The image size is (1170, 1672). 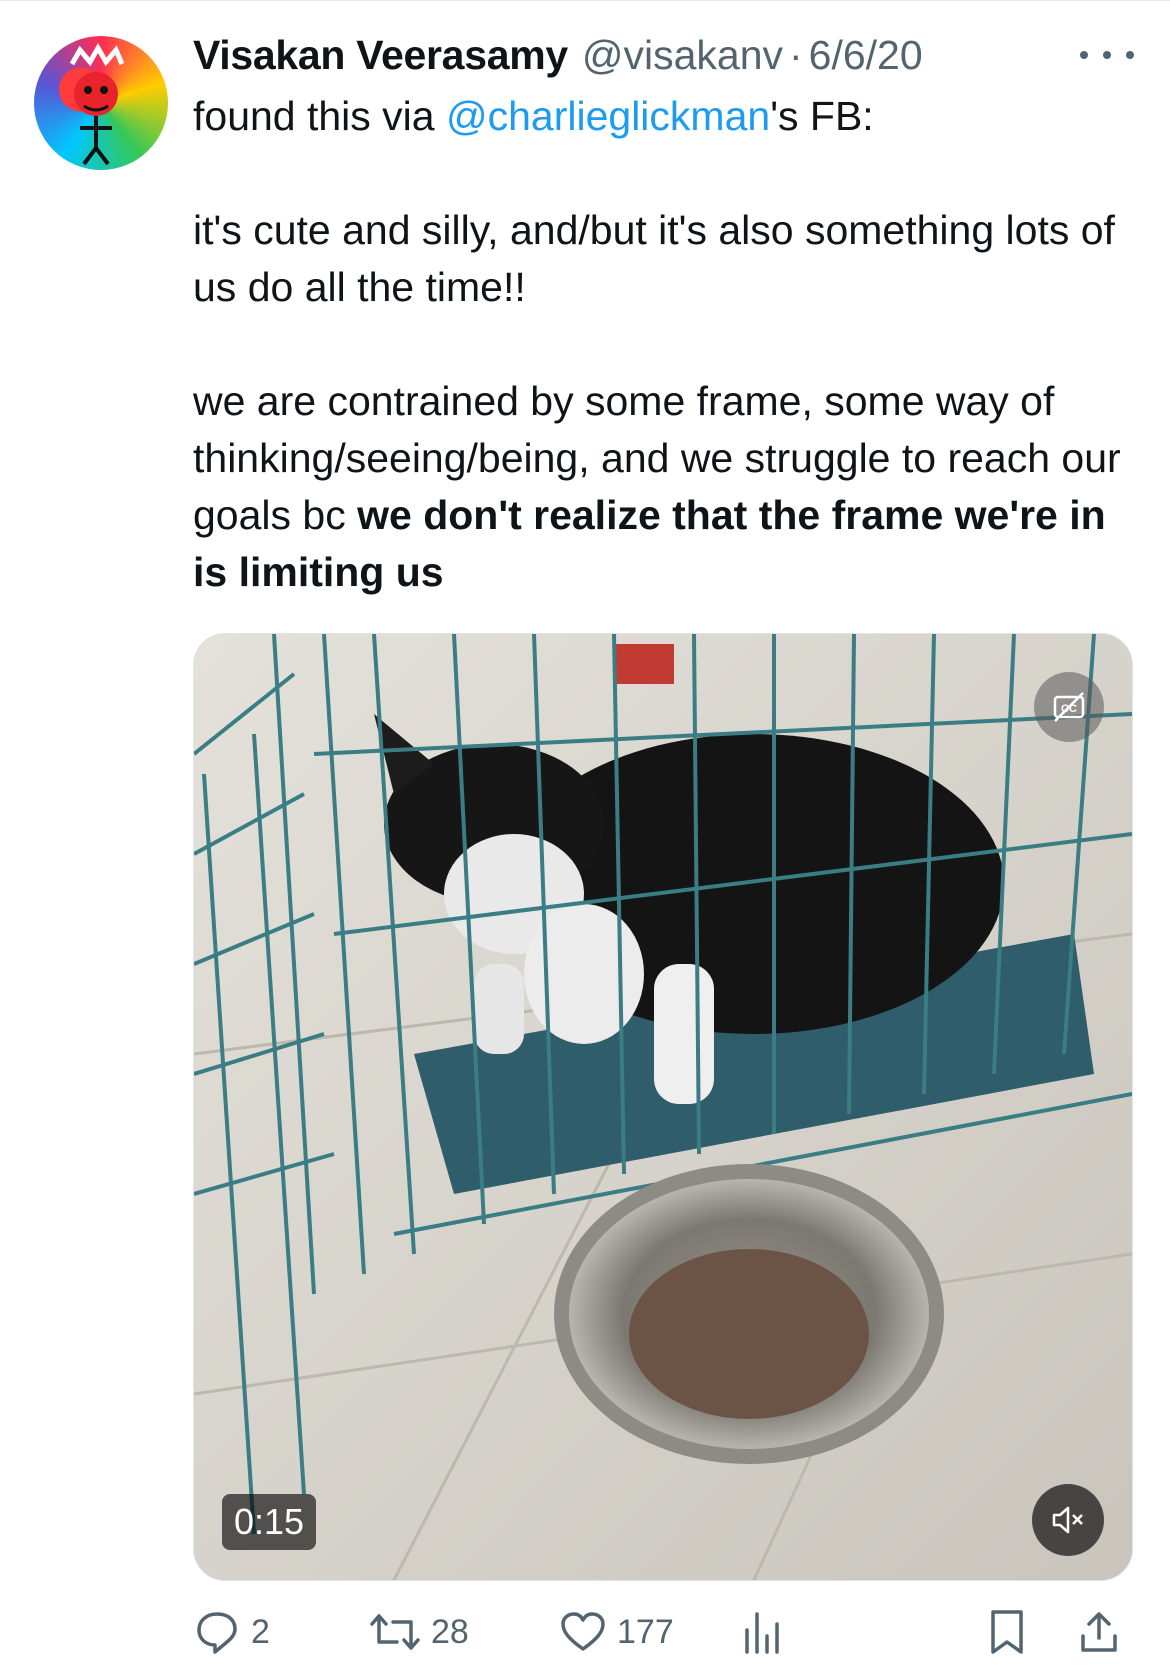 I want to click on repost-button: 28, so click(x=419, y=1632).